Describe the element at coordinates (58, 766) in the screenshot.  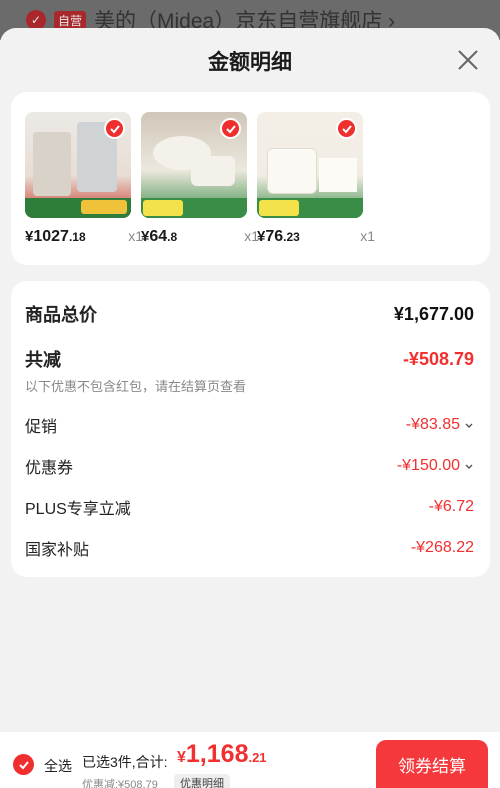
I see `select-all-label: 全选` at that location.